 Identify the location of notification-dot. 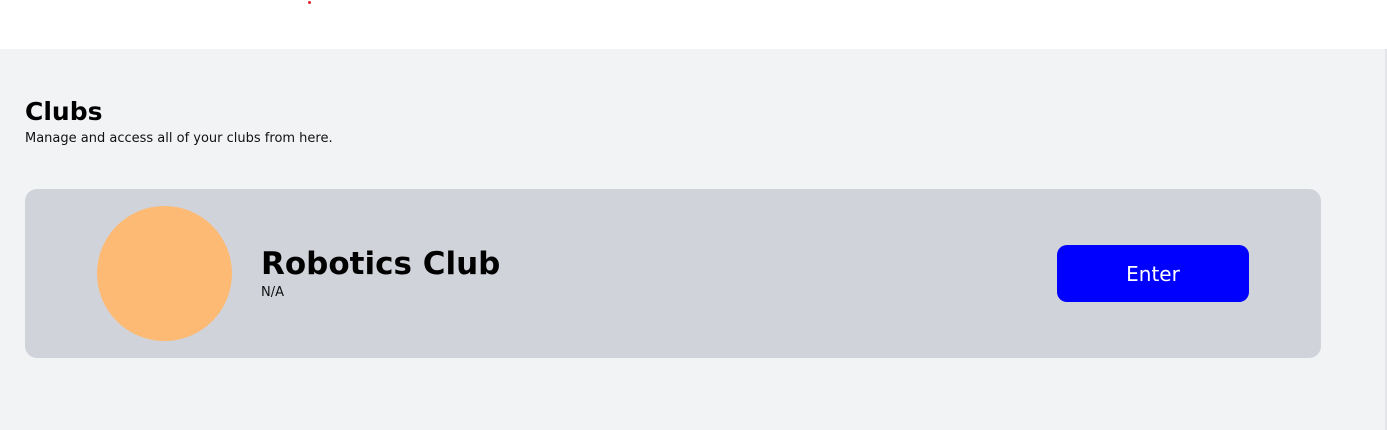
(309, 2).